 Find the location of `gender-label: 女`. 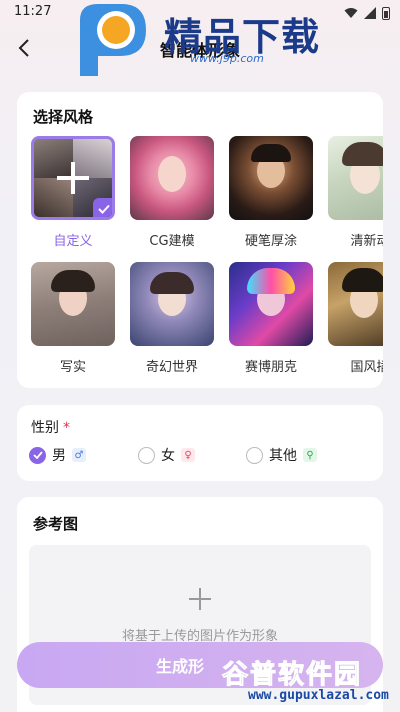

gender-label: 女 is located at coordinates (168, 456).